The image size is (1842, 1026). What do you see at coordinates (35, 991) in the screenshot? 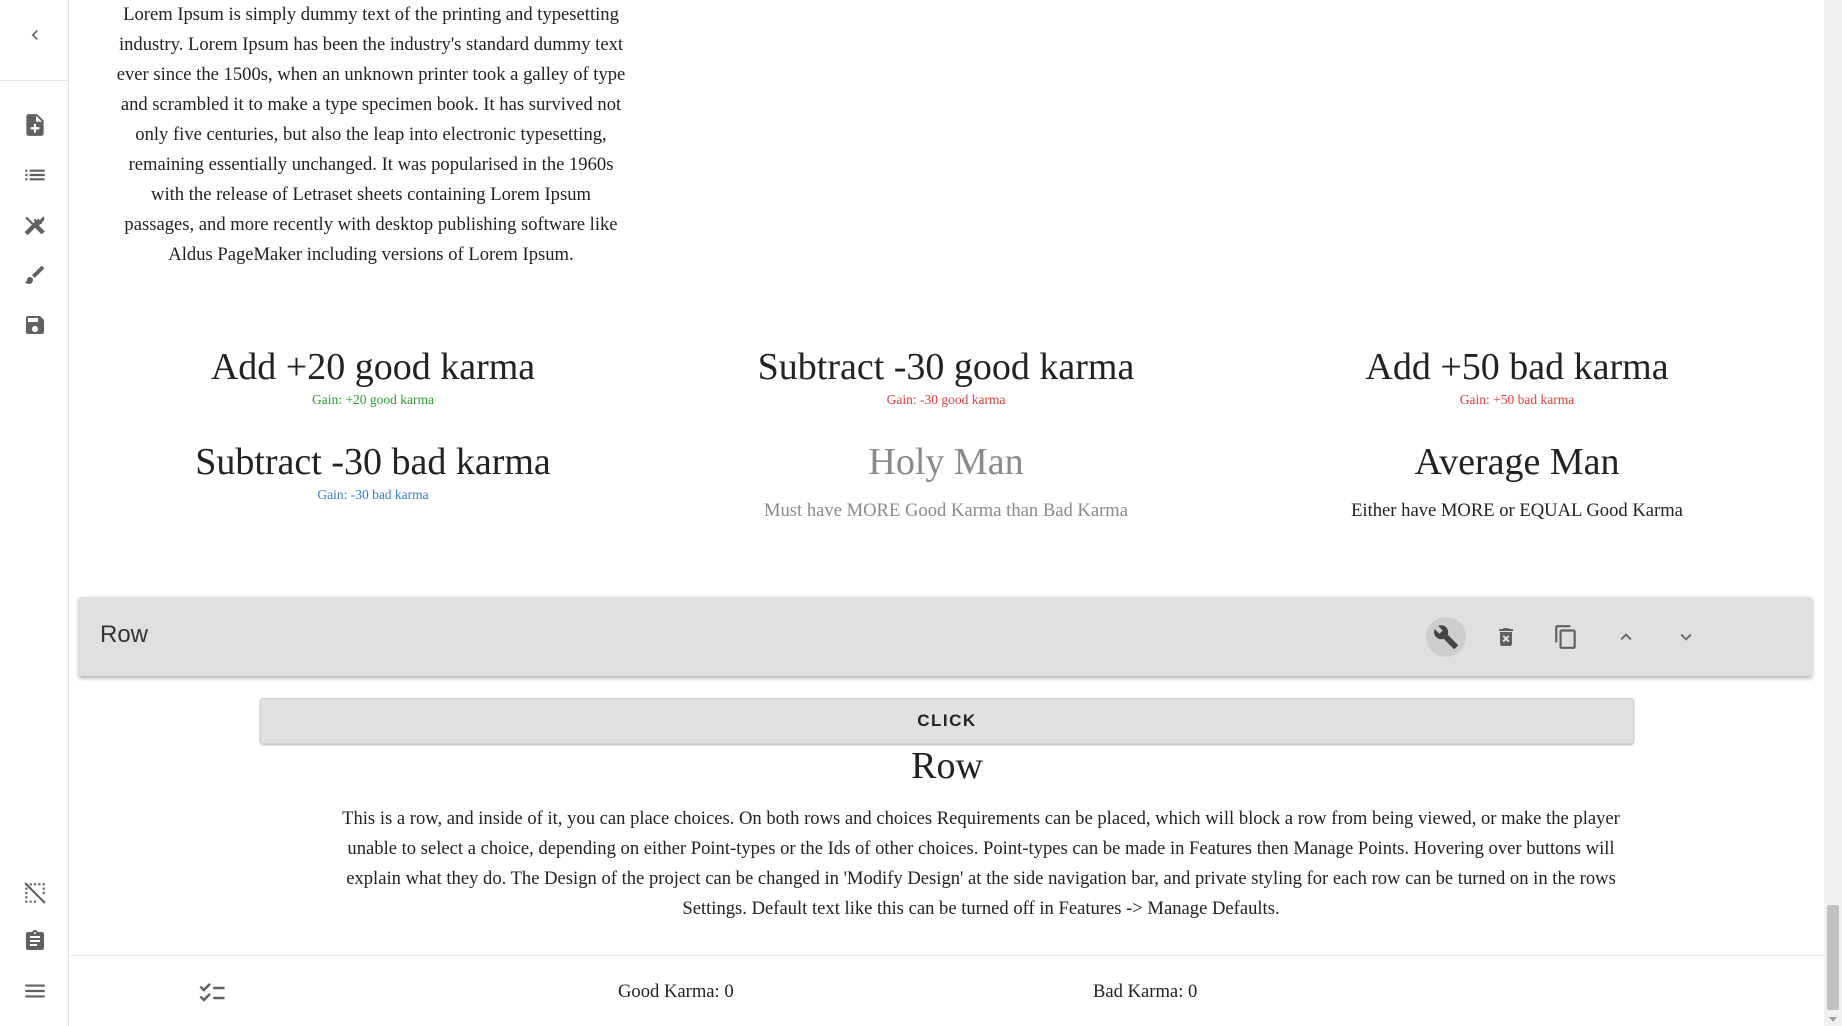
I see `menu-icon` at bounding box center [35, 991].